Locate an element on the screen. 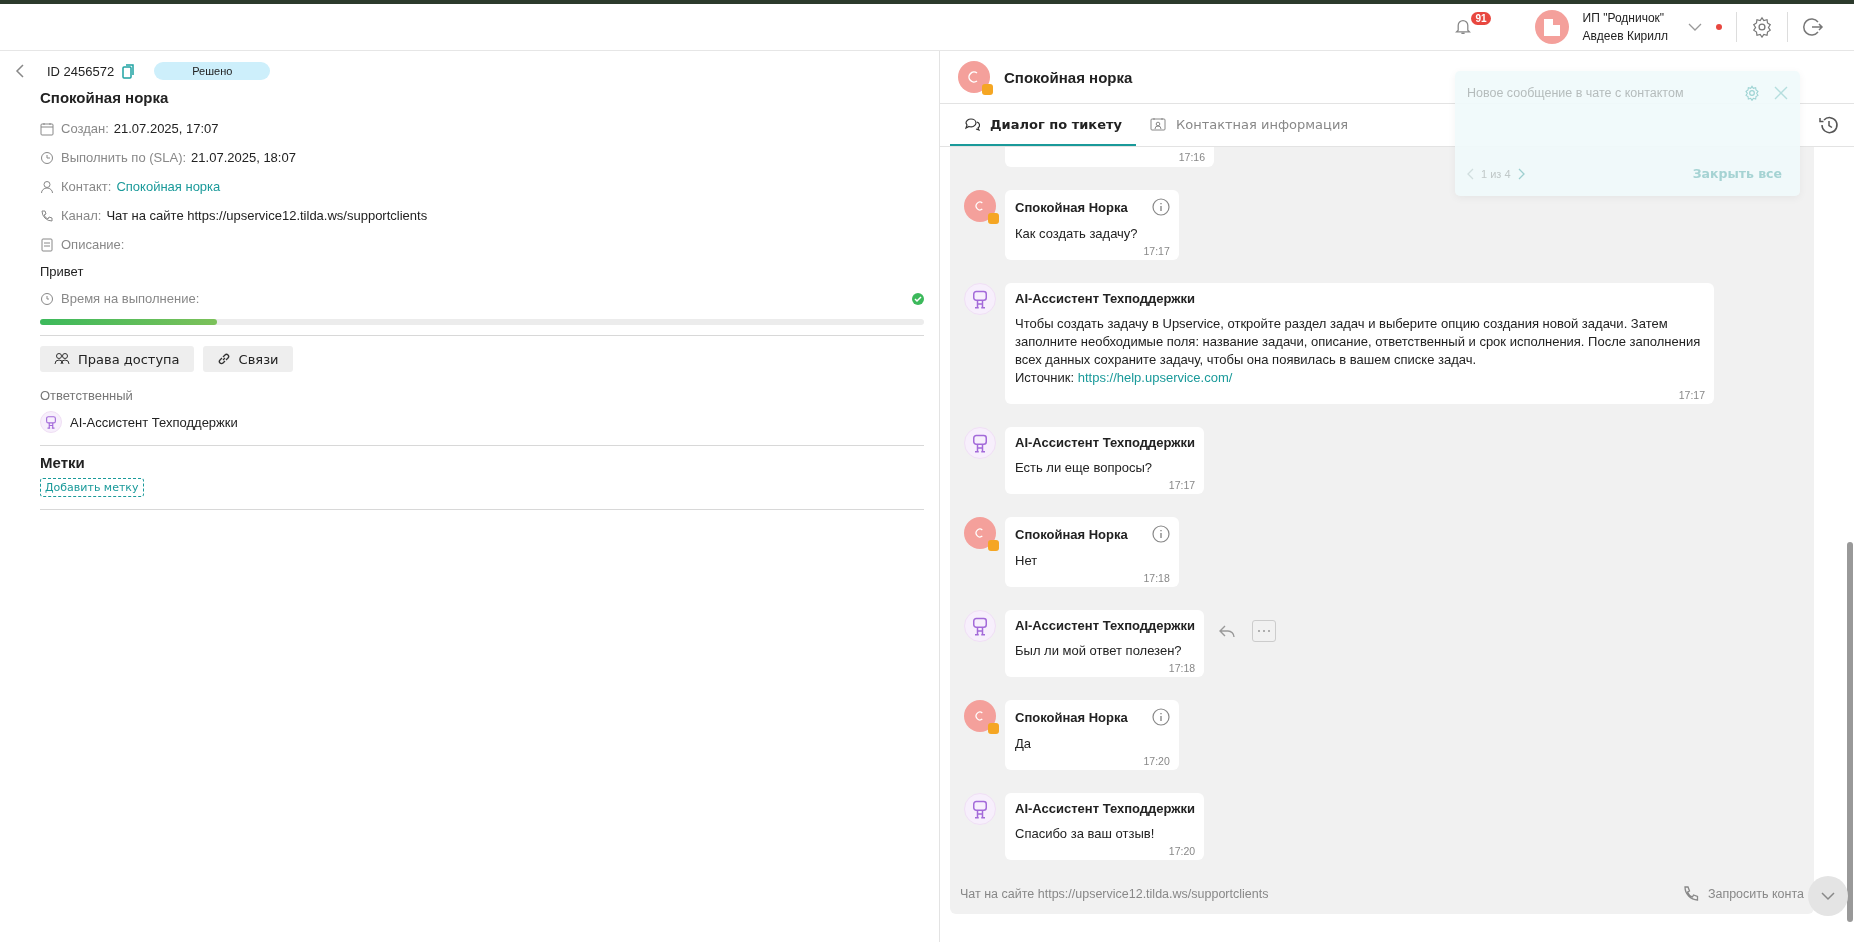 Image resolution: width=1854 pixels, height=942 pixels. message-text: Как создать задачу? is located at coordinates (1077, 234).